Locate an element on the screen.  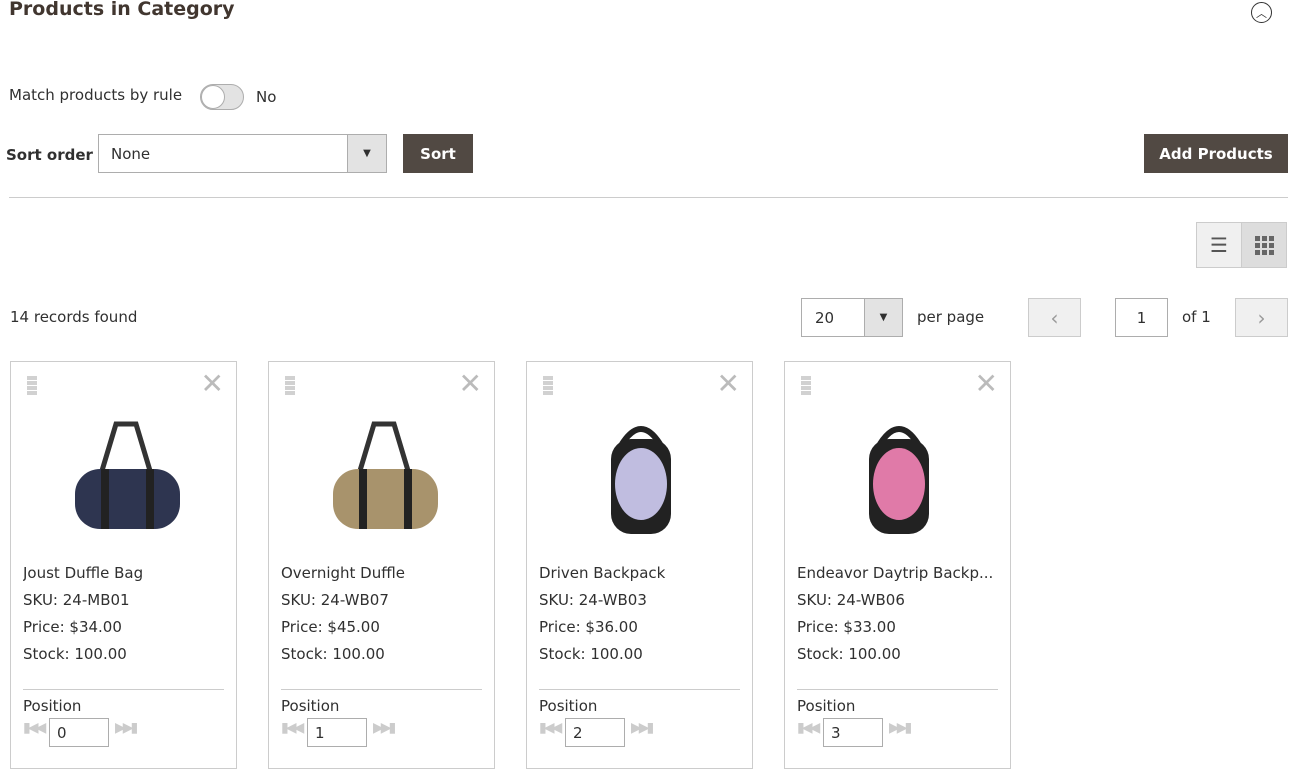
product-sku: SKU: 24-WB06 is located at coordinates (851, 600).